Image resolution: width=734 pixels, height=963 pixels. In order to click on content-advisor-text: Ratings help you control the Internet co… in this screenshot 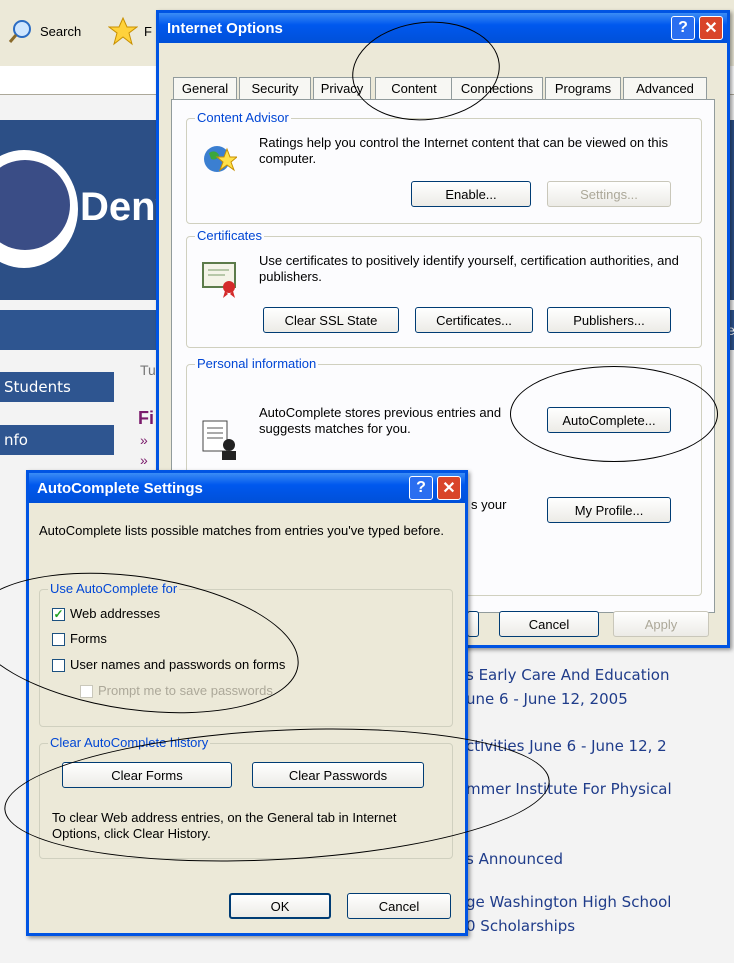, I will do `click(464, 150)`.